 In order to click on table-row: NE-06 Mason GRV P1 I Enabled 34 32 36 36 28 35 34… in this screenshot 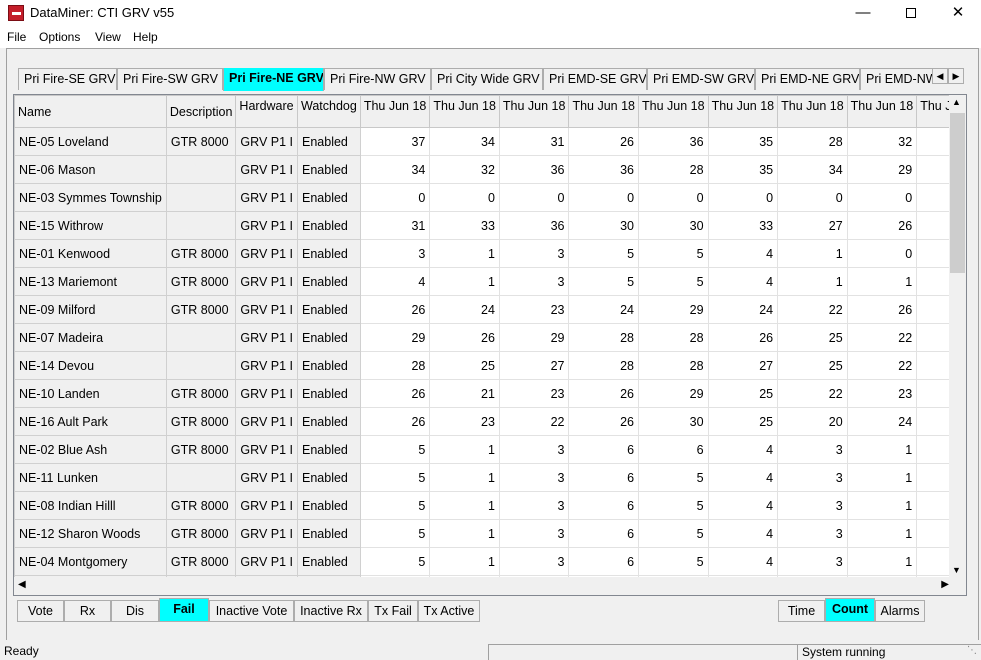, I will do `click(481, 169)`.